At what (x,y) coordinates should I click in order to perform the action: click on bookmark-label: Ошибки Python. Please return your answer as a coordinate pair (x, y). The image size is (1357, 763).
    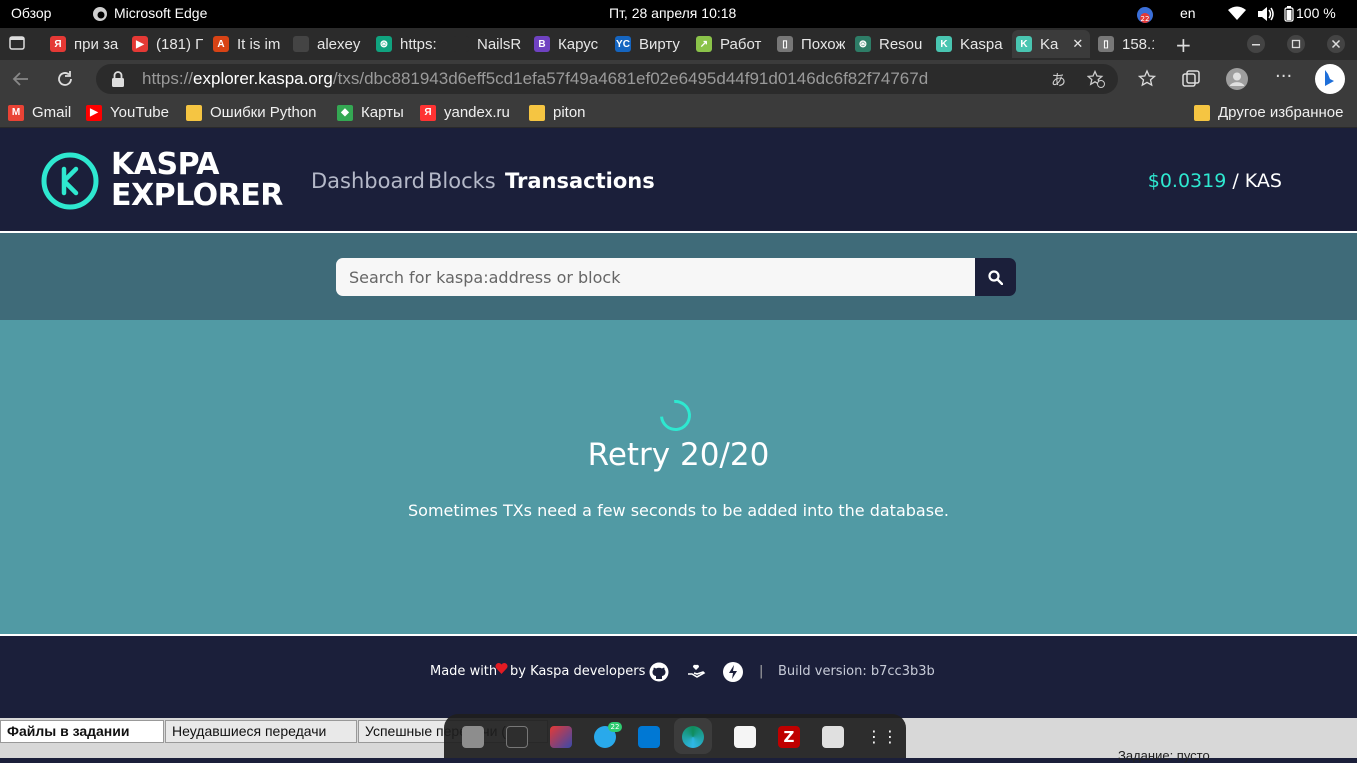
    Looking at the image, I should click on (263, 112).